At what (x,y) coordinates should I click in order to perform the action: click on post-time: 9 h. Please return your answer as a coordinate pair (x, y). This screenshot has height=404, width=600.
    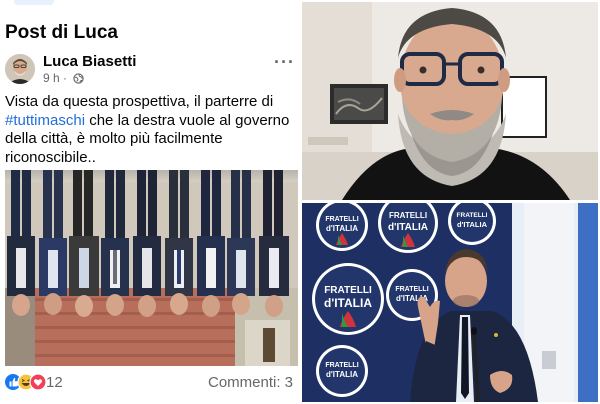
    Looking at the image, I should click on (51, 78).